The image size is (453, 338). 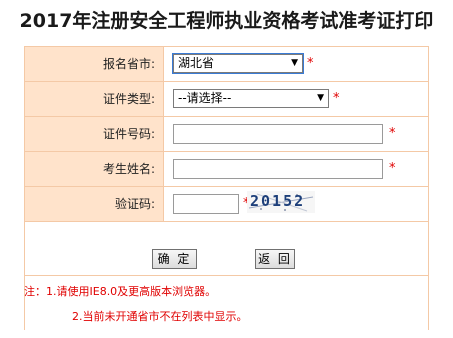 What do you see at coordinates (278, 134) in the screenshot?
I see `id-number-input` at bounding box center [278, 134].